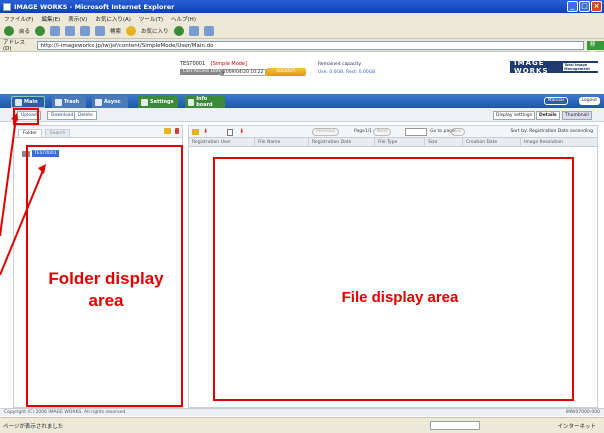 The image size is (604, 433). Describe the element at coordinates (40, 31) in the screenshot. I see `forward-icon` at that location.